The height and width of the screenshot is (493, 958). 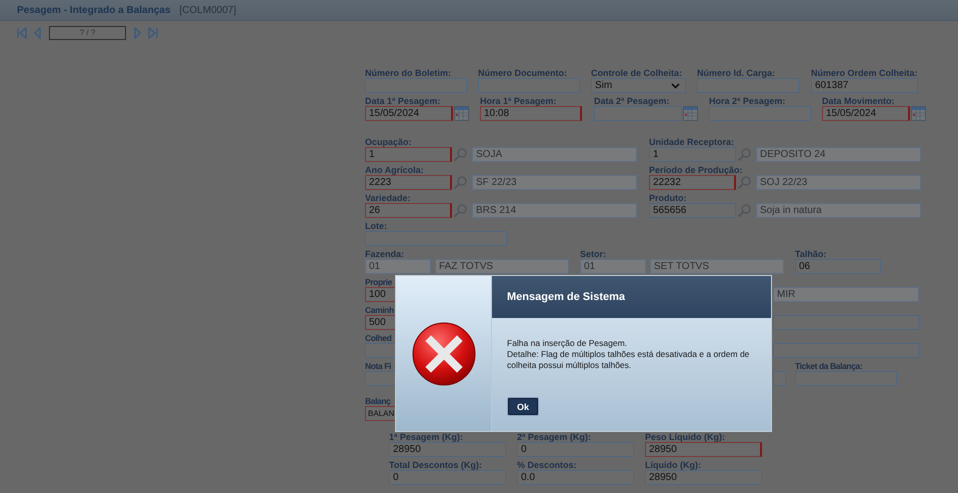 I want to click on ok-button: Ok, so click(x=523, y=406).